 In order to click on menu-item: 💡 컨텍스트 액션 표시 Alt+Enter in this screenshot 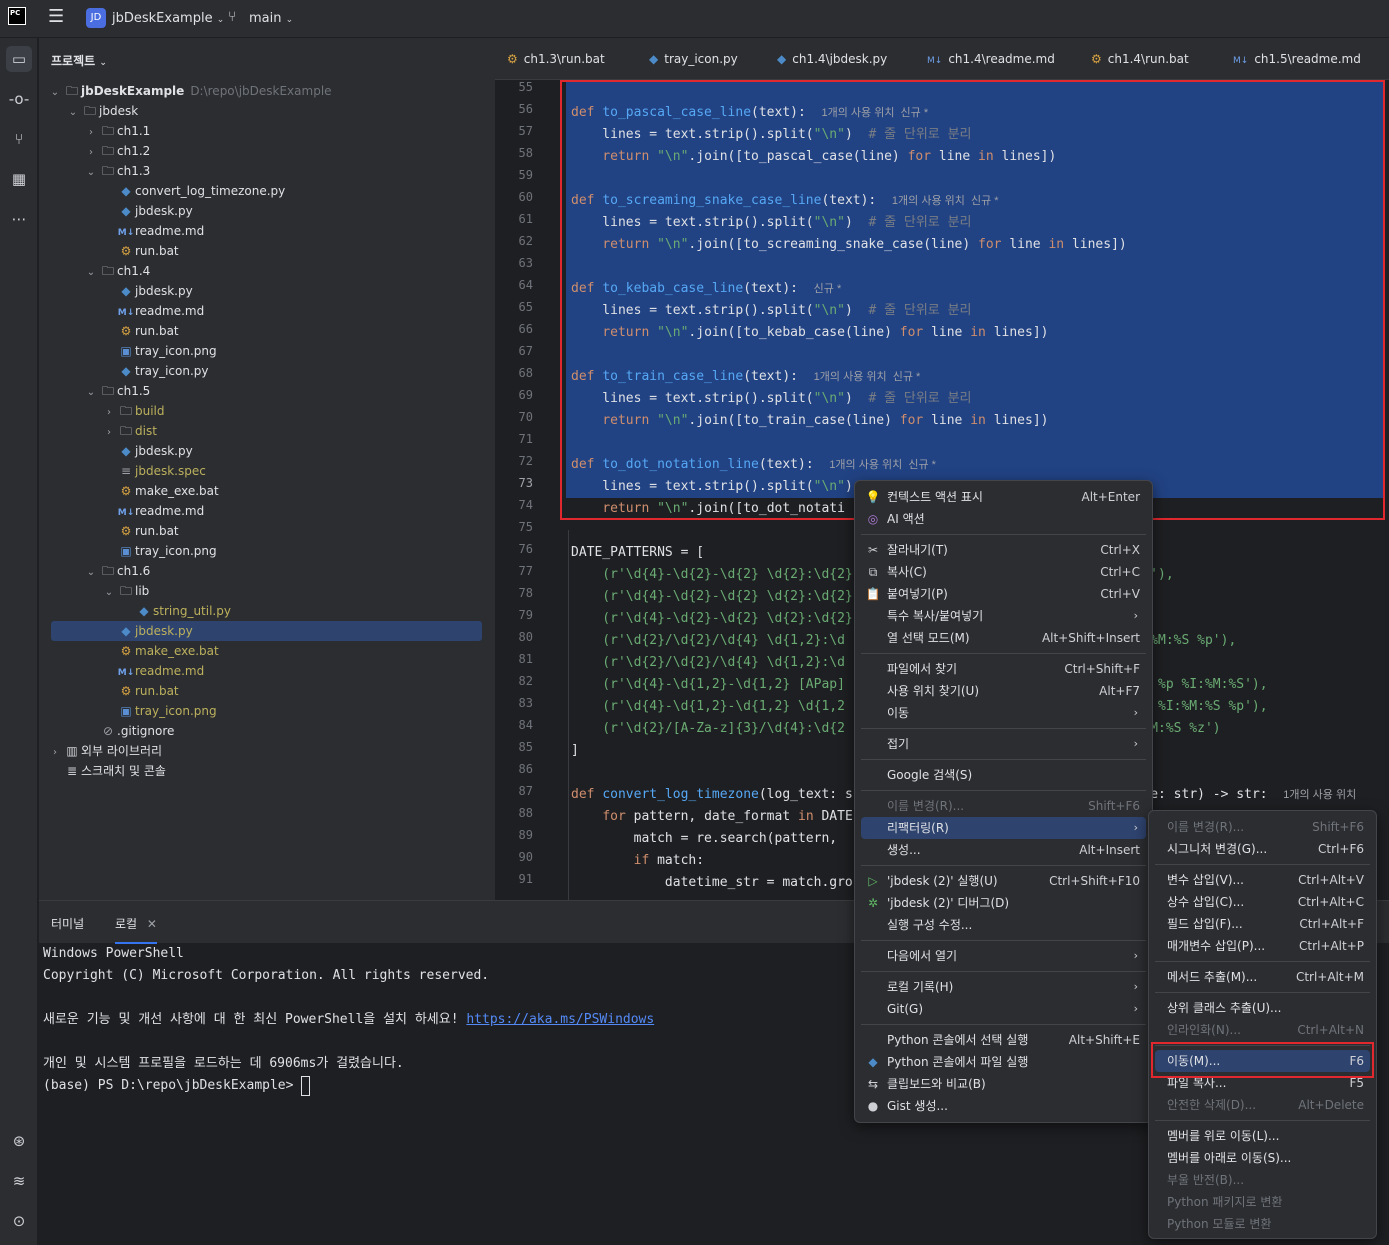, I will do `click(1003, 497)`.